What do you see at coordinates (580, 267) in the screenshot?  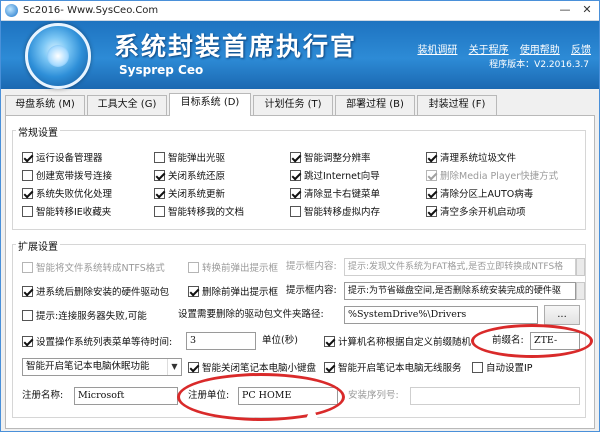 I see `convert-prompt-scrollbar` at bounding box center [580, 267].